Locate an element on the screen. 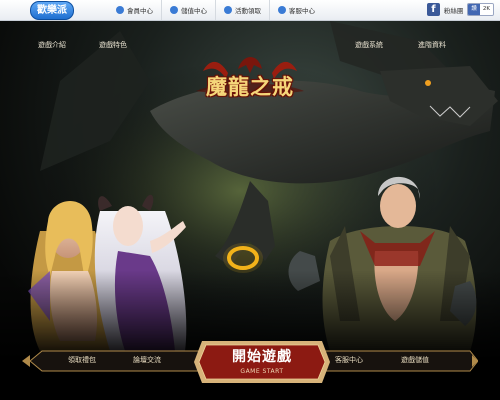 This screenshot has height=400, width=500. forum-button: 論壇交流 is located at coordinates (147, 360).